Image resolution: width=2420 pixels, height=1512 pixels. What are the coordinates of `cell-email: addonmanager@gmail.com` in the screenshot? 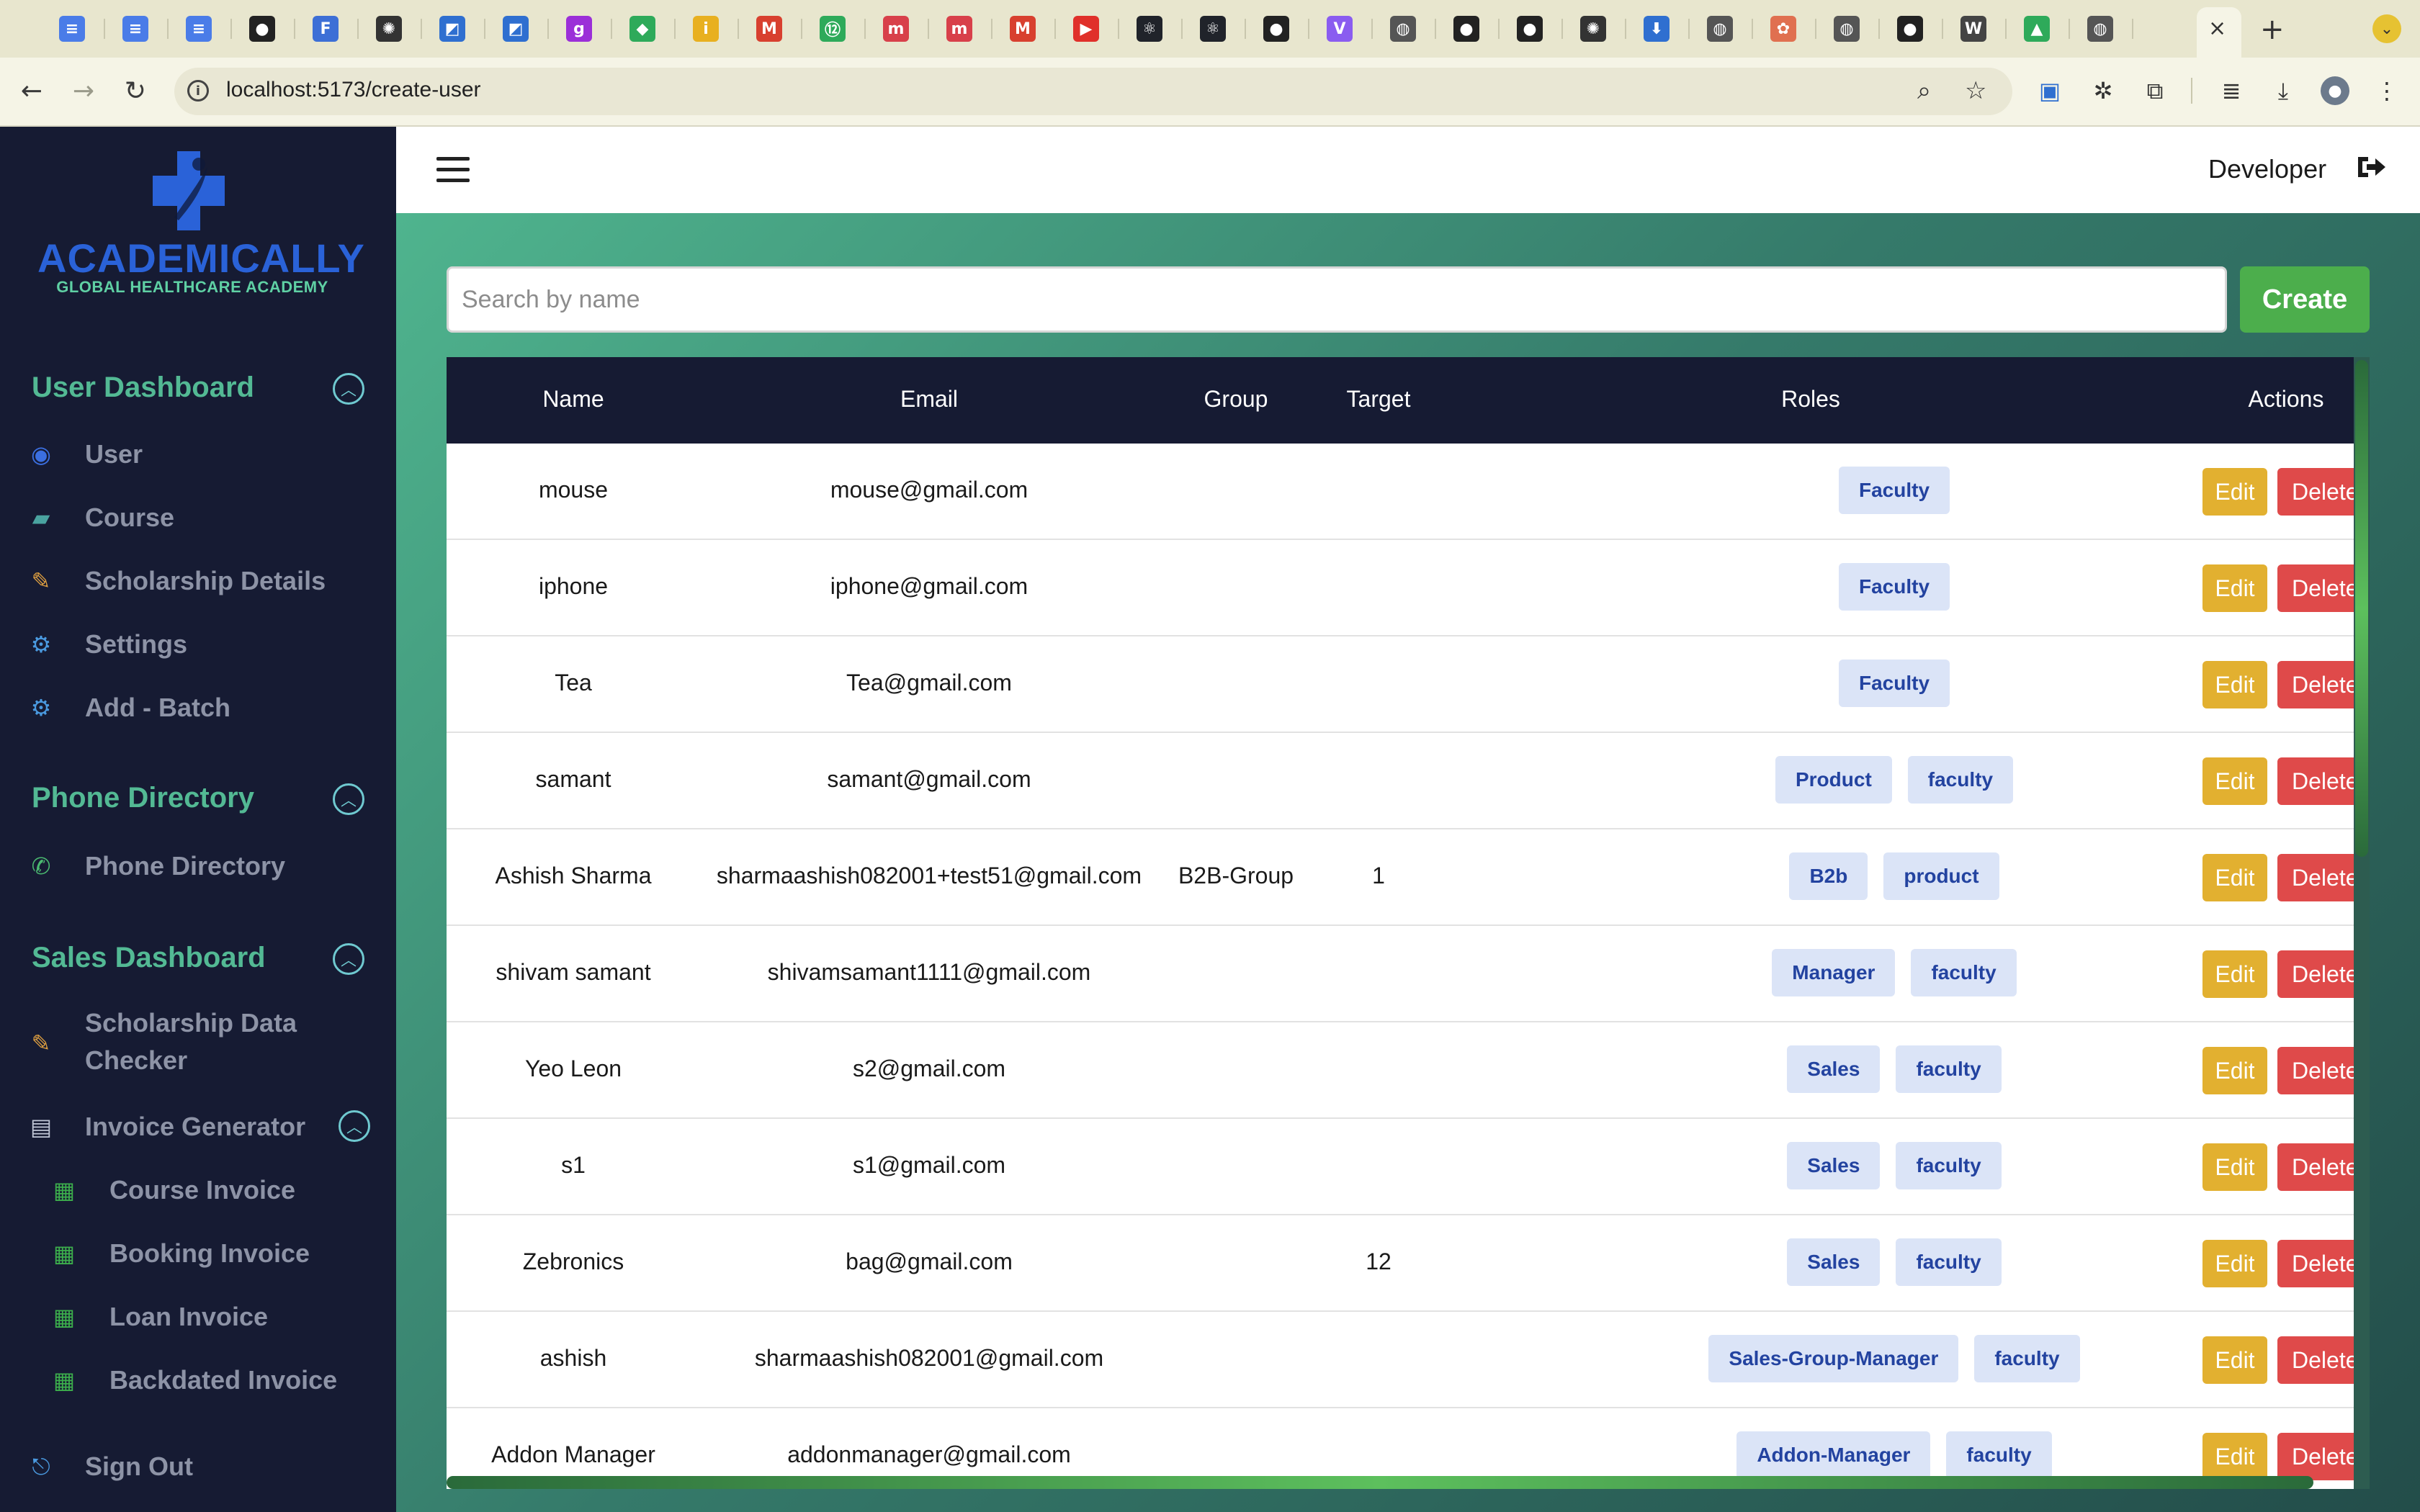 It's located at (929, 1454).